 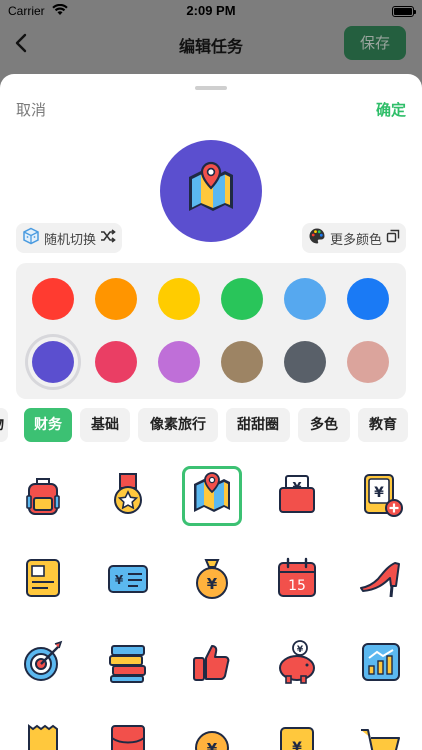 What do you see at coordinates (48, 425) in the screenshot?
I see `category-tab: 财务` at bounding box center [48, 425].